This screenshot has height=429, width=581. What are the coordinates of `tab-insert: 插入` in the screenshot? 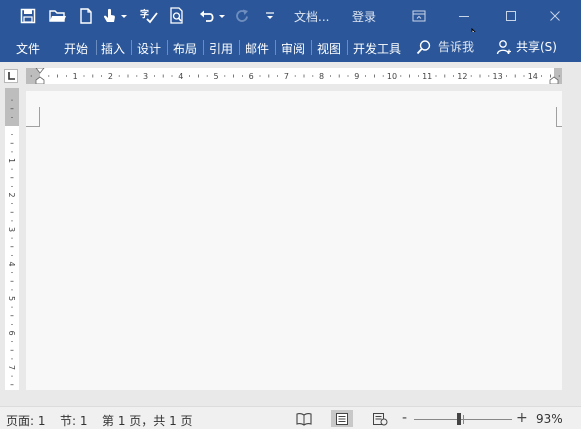 It's located at (113, 48).